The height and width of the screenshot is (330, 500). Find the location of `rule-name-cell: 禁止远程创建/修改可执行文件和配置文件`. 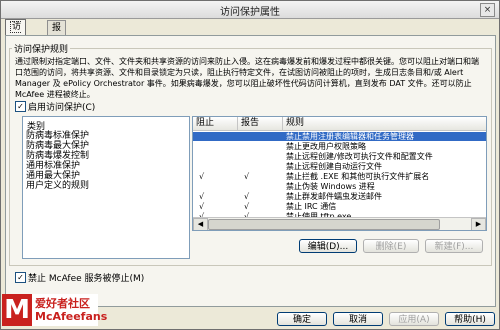

rule-name-cell: 禁止远程创建/修改可执行文件和配置文件 is located at coordinates (359, 156).